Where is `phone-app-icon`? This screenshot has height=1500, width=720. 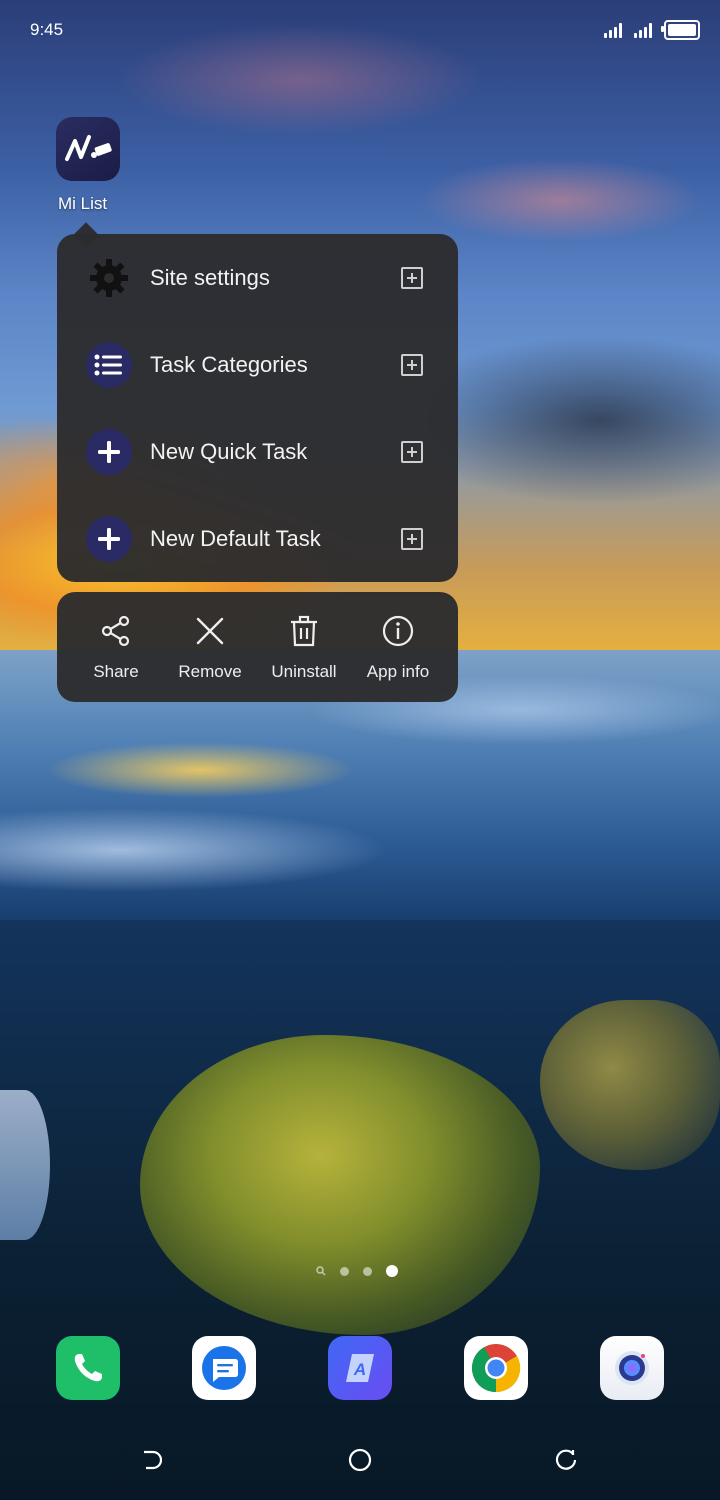
phone-app-icon is located at coordinates (88, 1368).